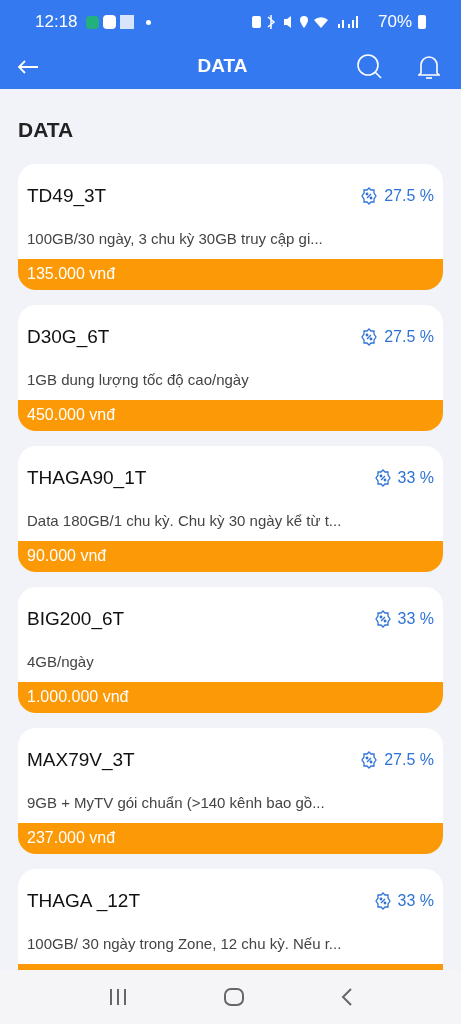 The image size is (461, 1024). What do you see at coordinates (67, 556) in the screenshot?
I see `price: 90.000 vnđ` at bounding box center [67, 556].